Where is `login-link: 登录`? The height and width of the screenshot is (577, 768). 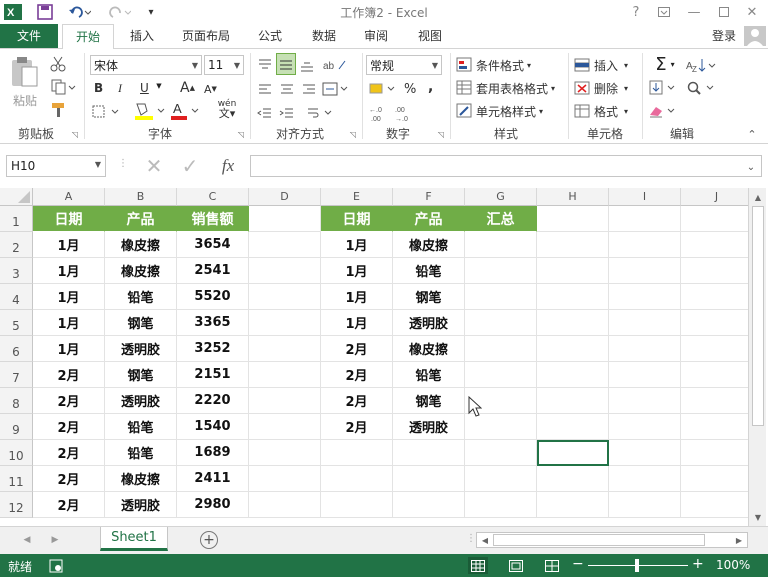
login-link: 登录 is located at coordinates (724, 36).